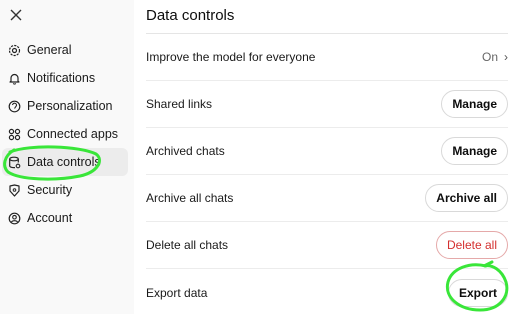  What do you see at coordinates (327, 291) in the screenshot?
I see `setting-row-export-data: Export data Export` at bounding box center [327, 291].